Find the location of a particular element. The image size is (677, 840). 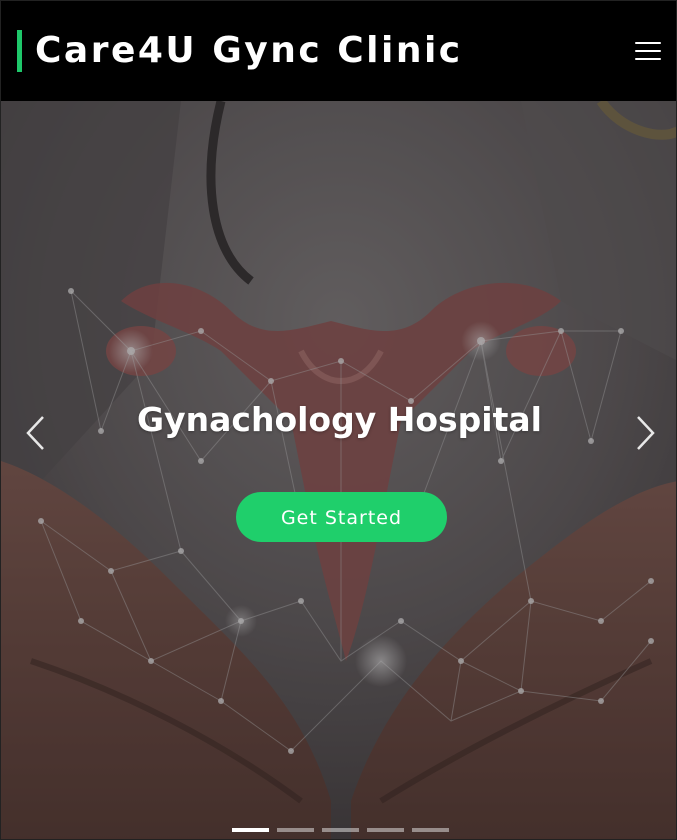

brand-accent-bar is located at coordinates (19, 51).